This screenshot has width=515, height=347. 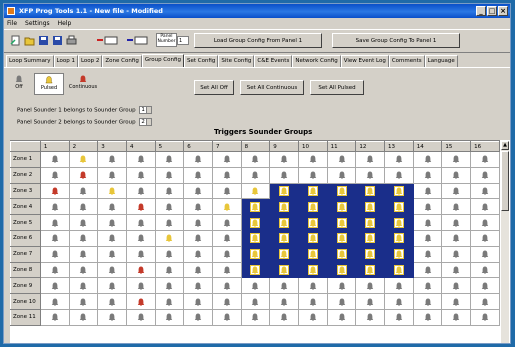 What do you see at coordinates (236, 61) in the screenshot?
I see `tab-site-config: Site Config` at bounding box center [236, 61].